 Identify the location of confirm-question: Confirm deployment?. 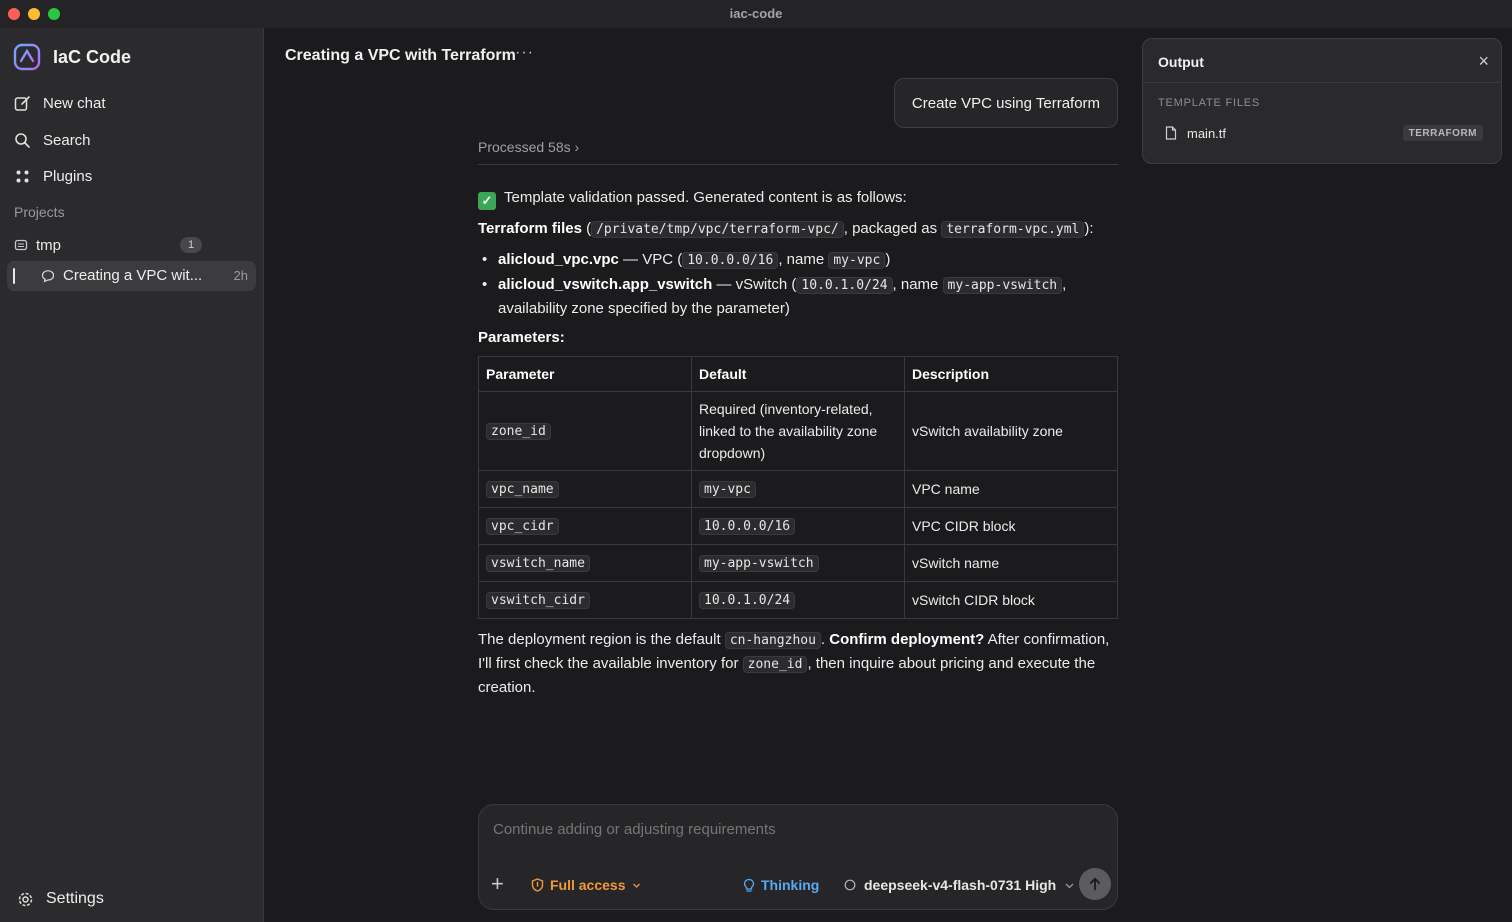
(907, 639).